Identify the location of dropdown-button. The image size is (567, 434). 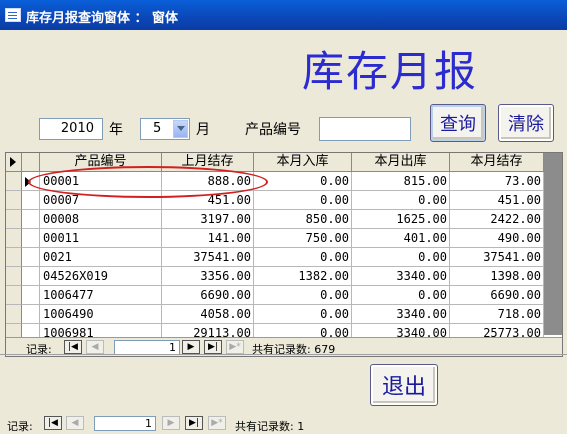
(180, 129).